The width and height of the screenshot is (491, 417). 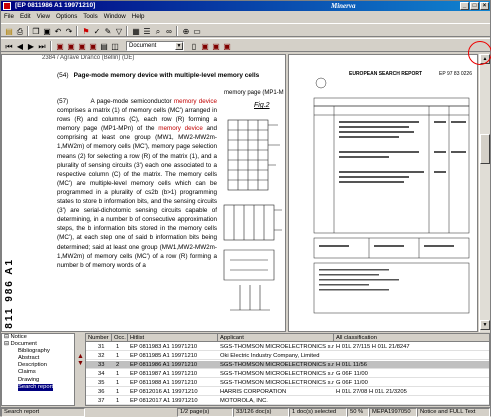 What do you see at coordinates (101, 374) in the screenshot?
I see `cell-number: 34` at bounding box center [101, 374].